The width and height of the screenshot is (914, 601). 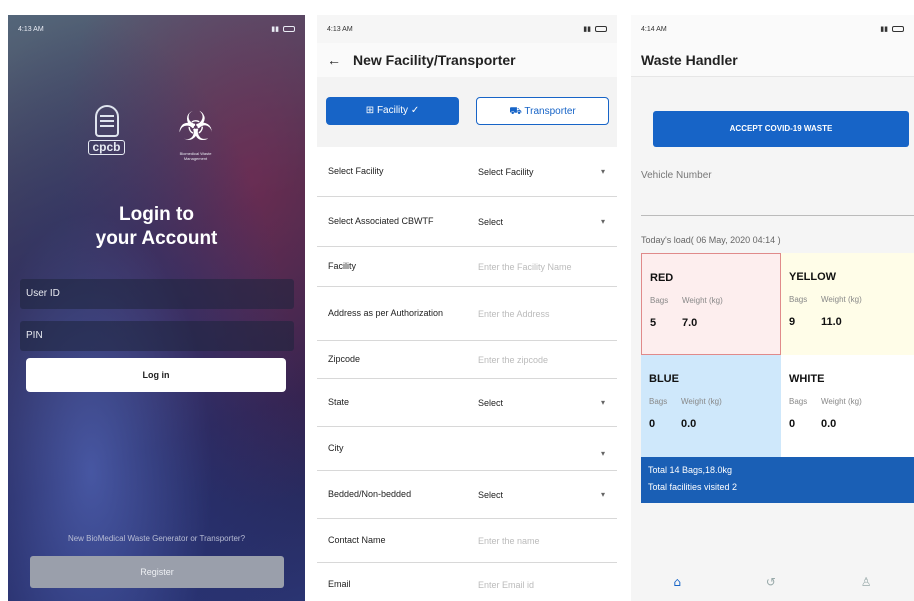 What do you see at coordinates (386, 313) in the screenshot?
I see `field-label: Address as per Authorization` at bounding box center [386, 313].